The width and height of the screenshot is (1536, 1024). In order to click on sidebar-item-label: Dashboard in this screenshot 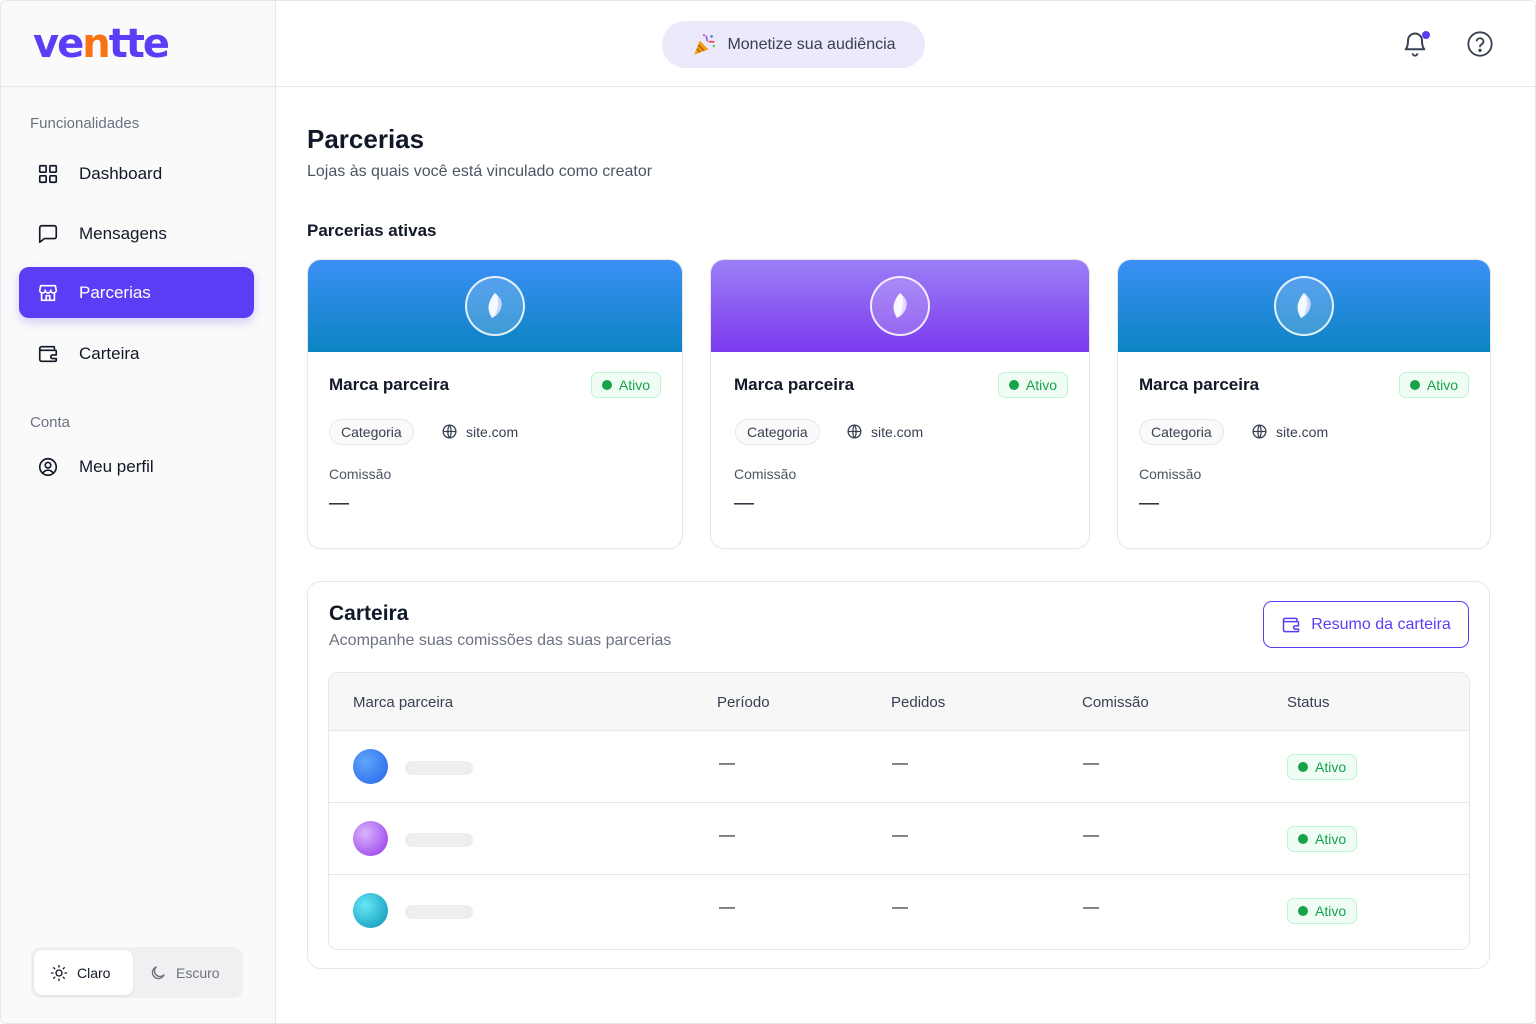, I will do `click(121, 173)`.